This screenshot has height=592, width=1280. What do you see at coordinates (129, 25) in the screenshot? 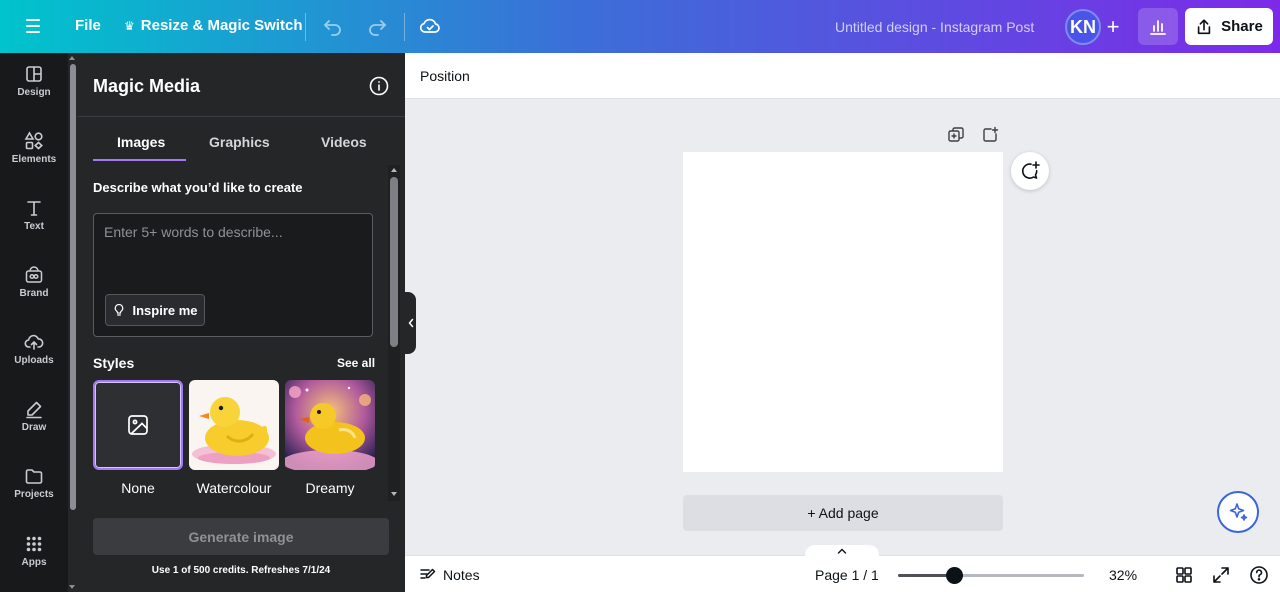
I see `crown-icon: ♛` at bounding box center [129, 25].